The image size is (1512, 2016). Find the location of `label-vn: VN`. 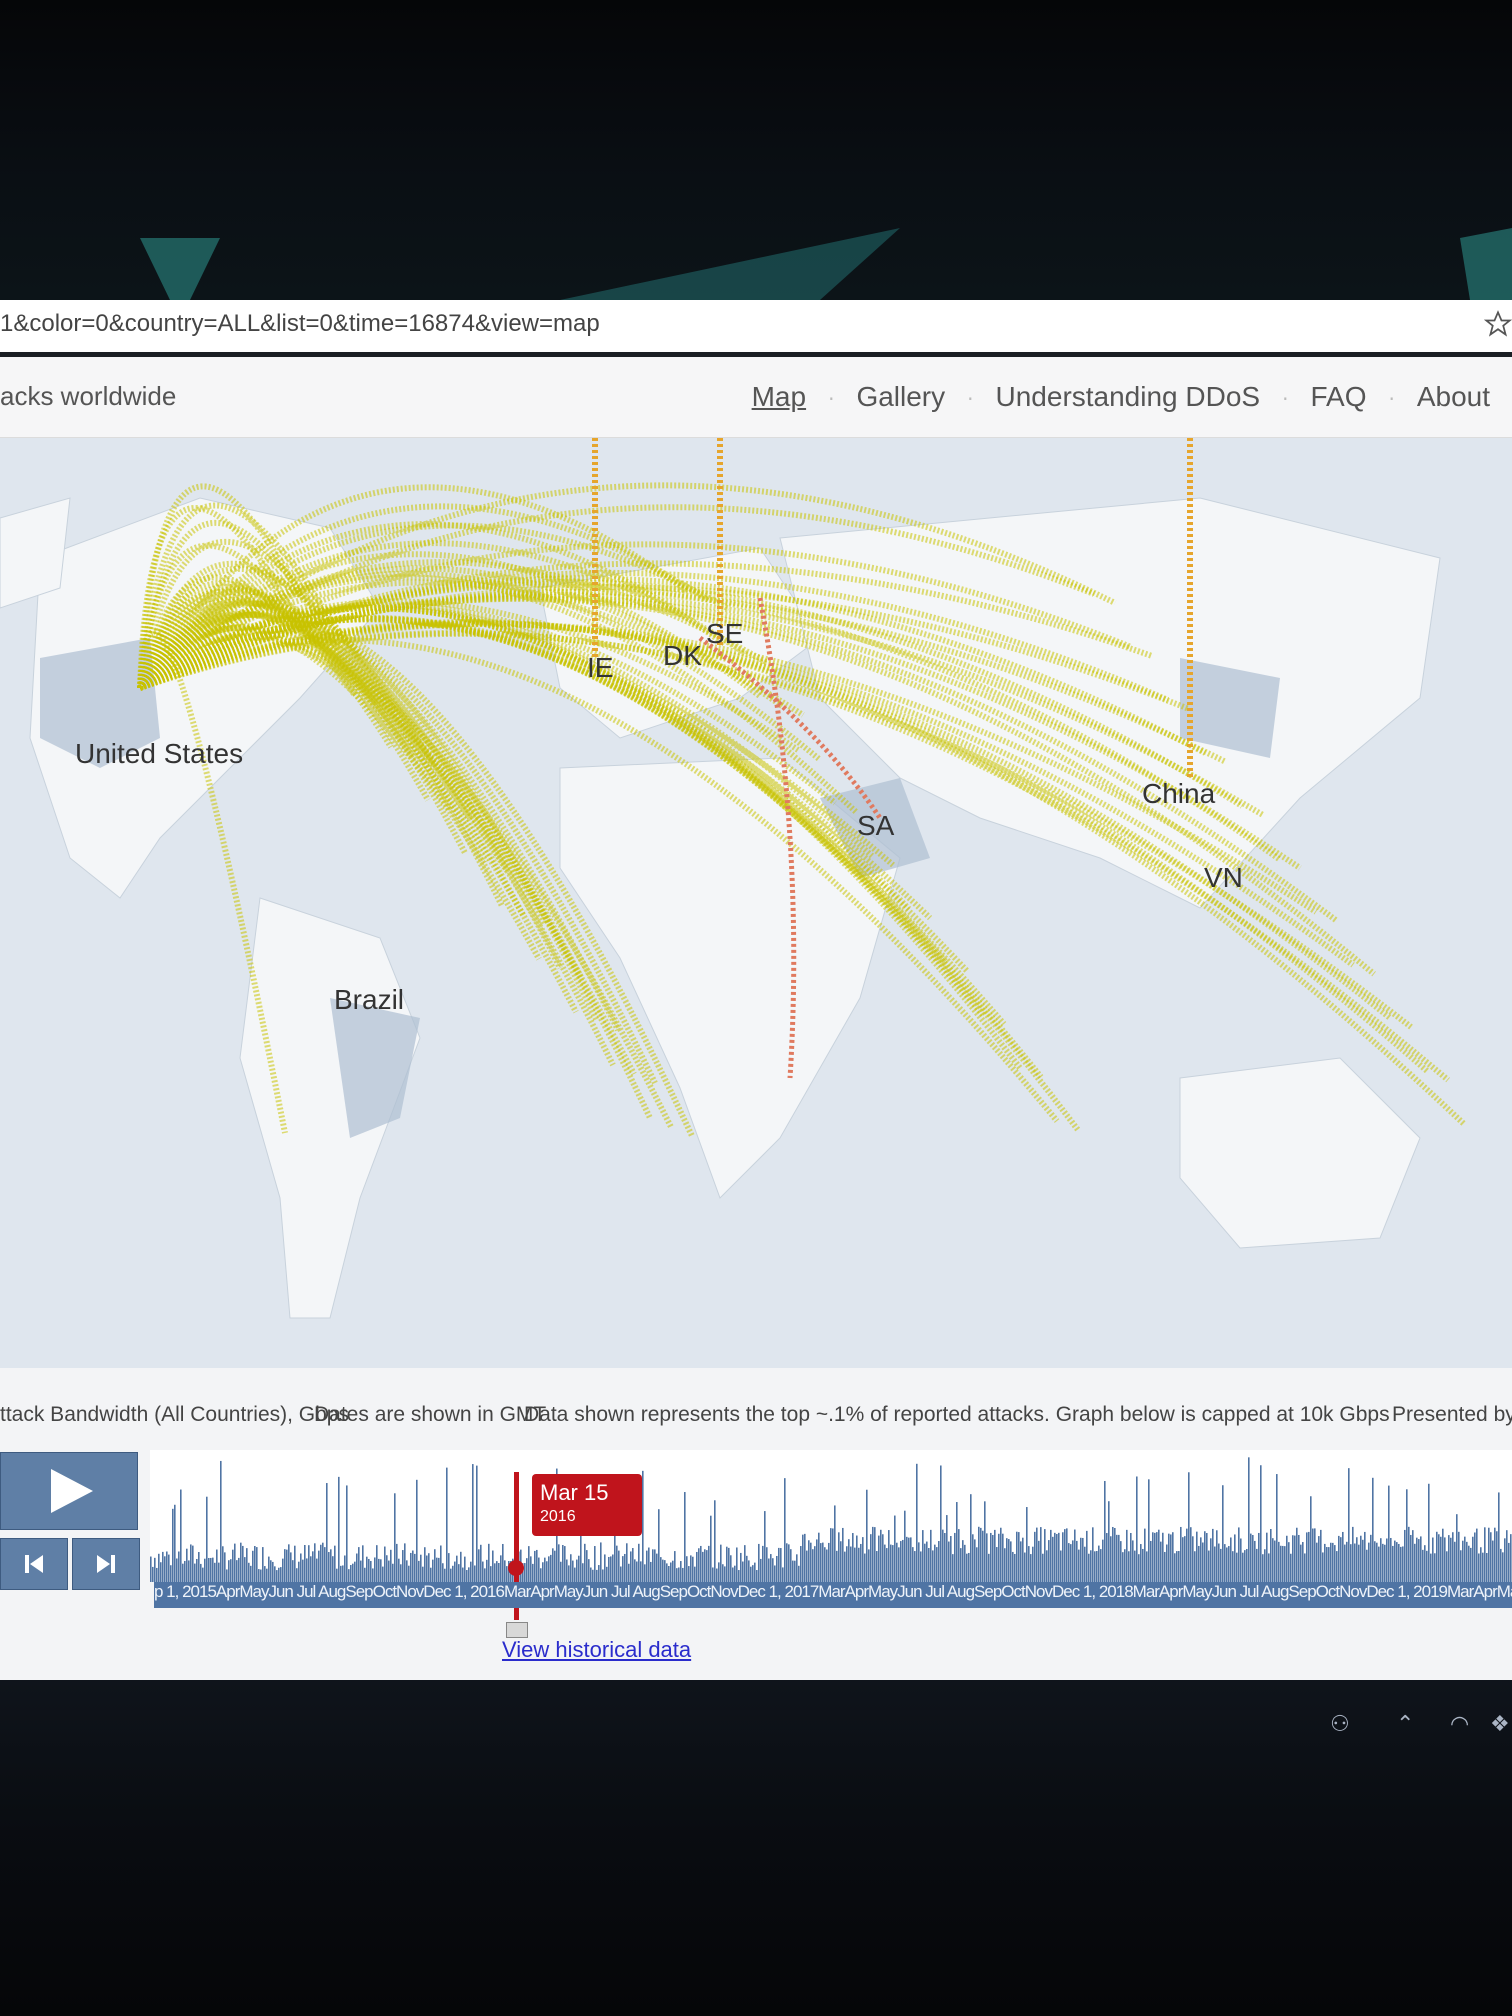

label-vn: VN is located at coordinates (1223, 877).